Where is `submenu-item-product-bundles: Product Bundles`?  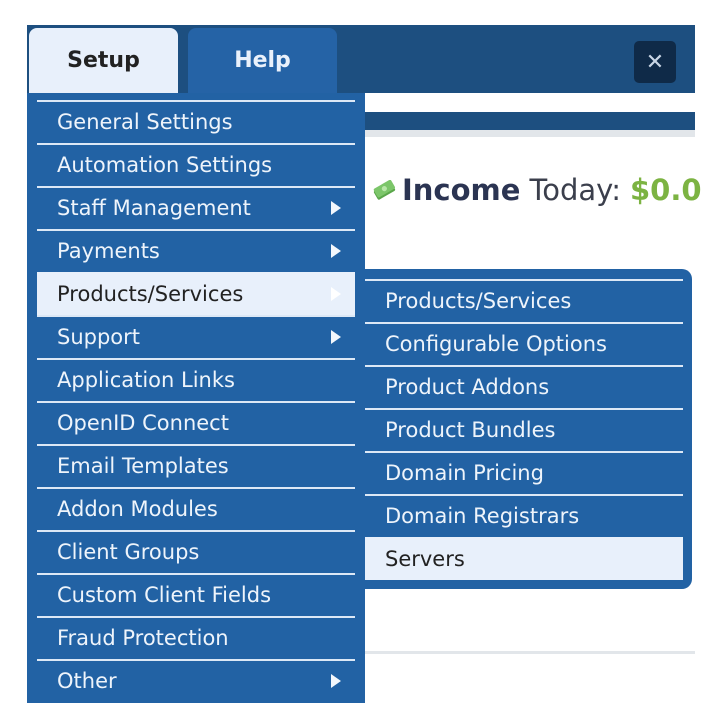
submenu-item-product-bundles: Product Bundles is located at coordinates (524, 429).